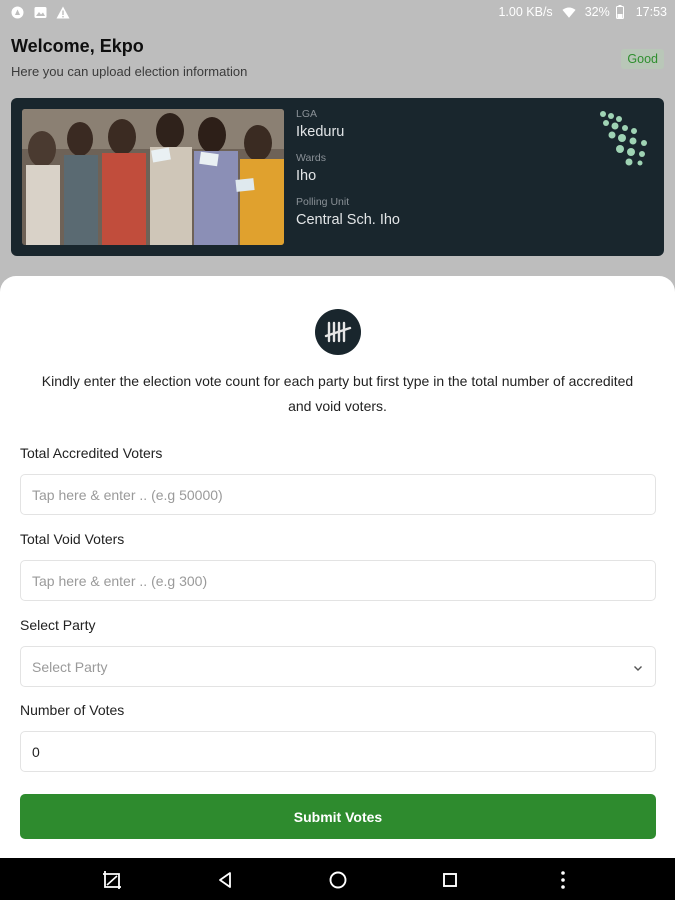 This screenshot has width=675, height=900. What do you see at coordinates (348, 220) in the screenshot?
I see `polling-unit-value: Central Sch. Iho` at bounding box center [348, 220].